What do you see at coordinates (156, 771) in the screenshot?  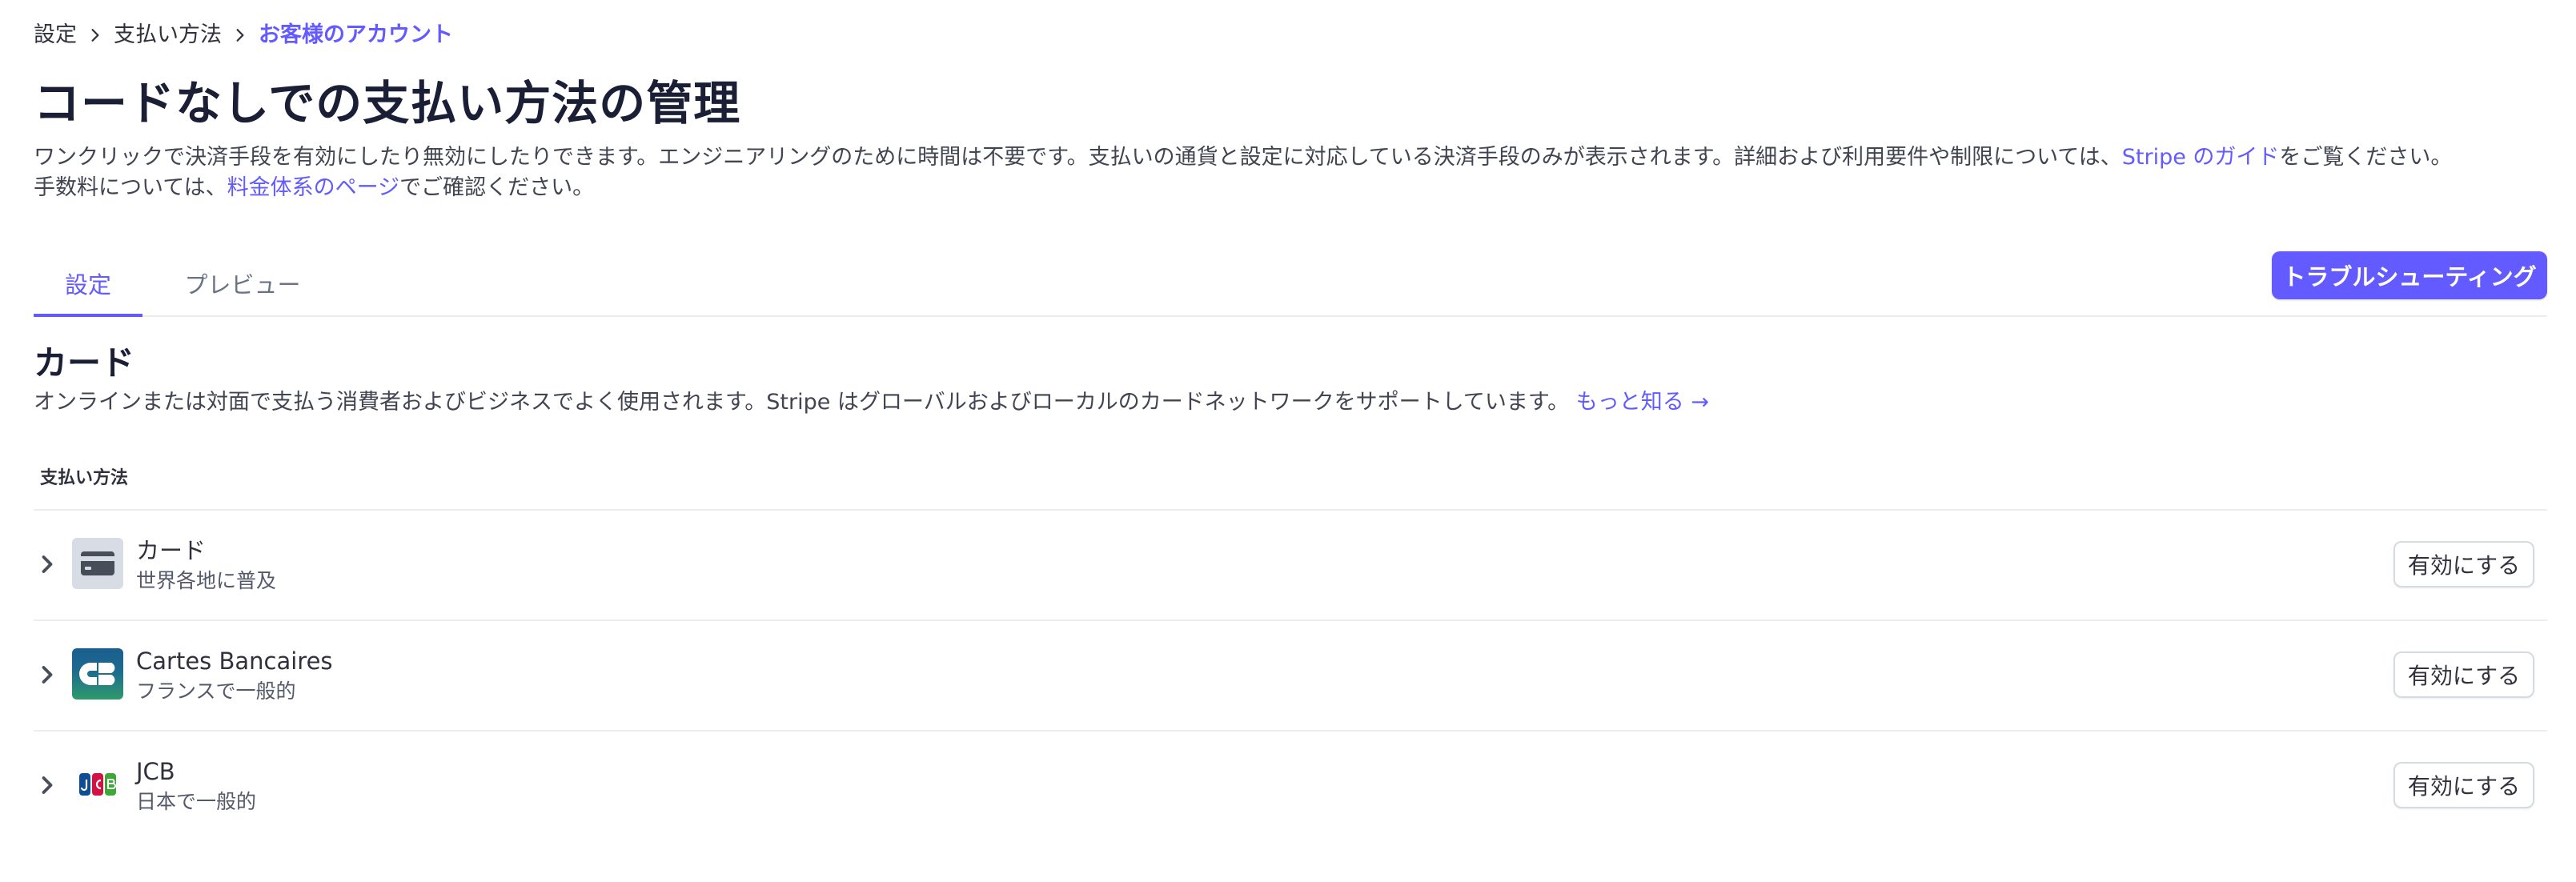 I see `payment-method-name: JCB` at bounding box center [156, 771].